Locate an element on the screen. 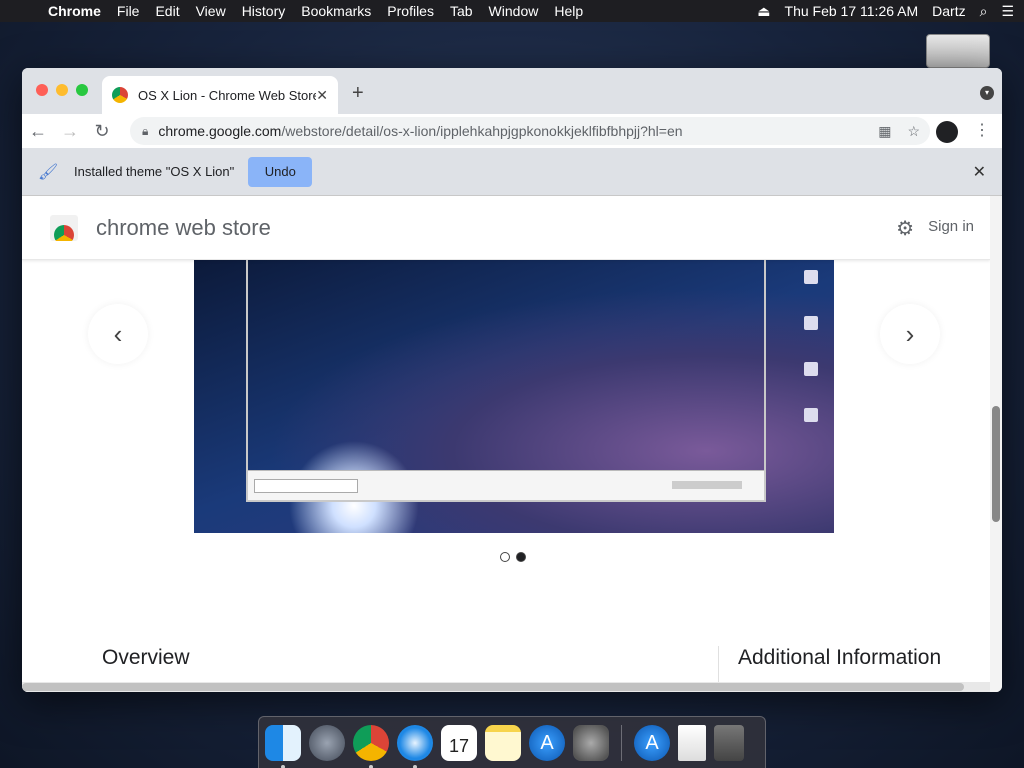 This screenshot has height=768, width=1024. next-slide-button: › is located at coordinates (910, 334).